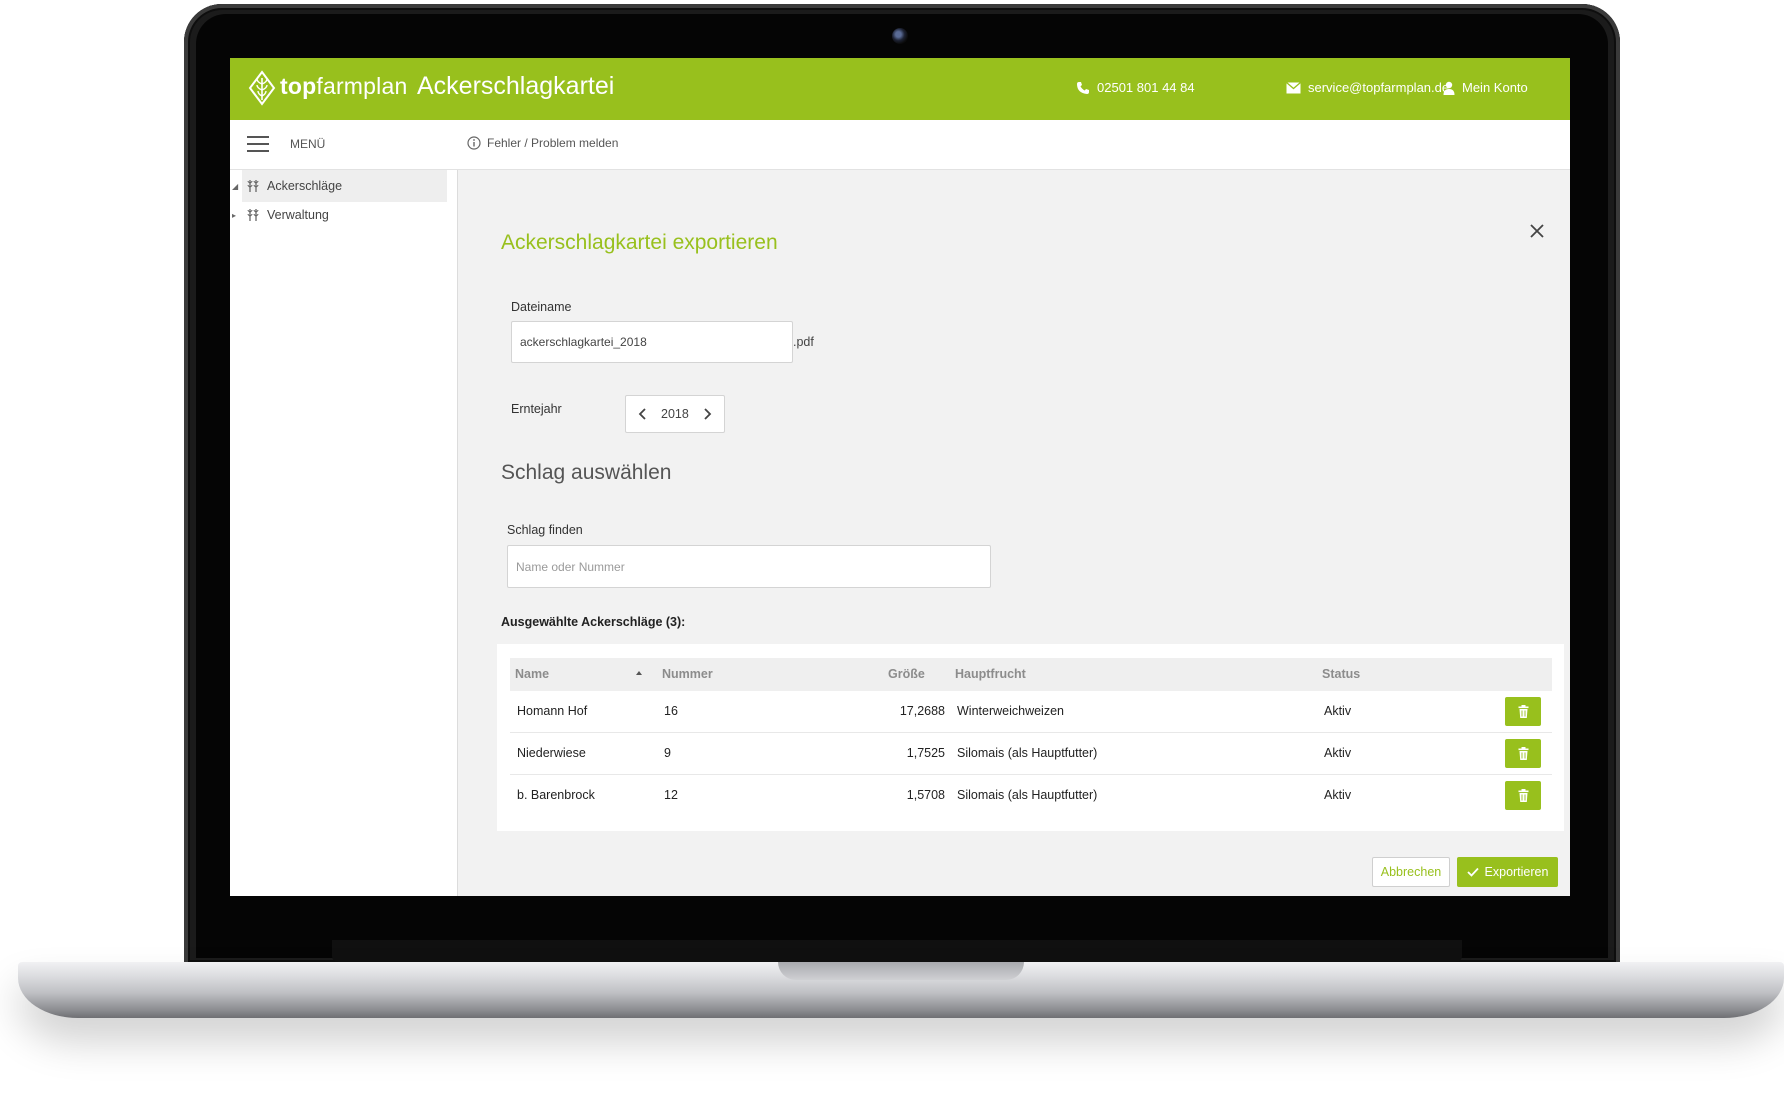  Describe the element at coordinates (552, 711) in the screenshot. I see `cell-name: Homann Hof` at that location.